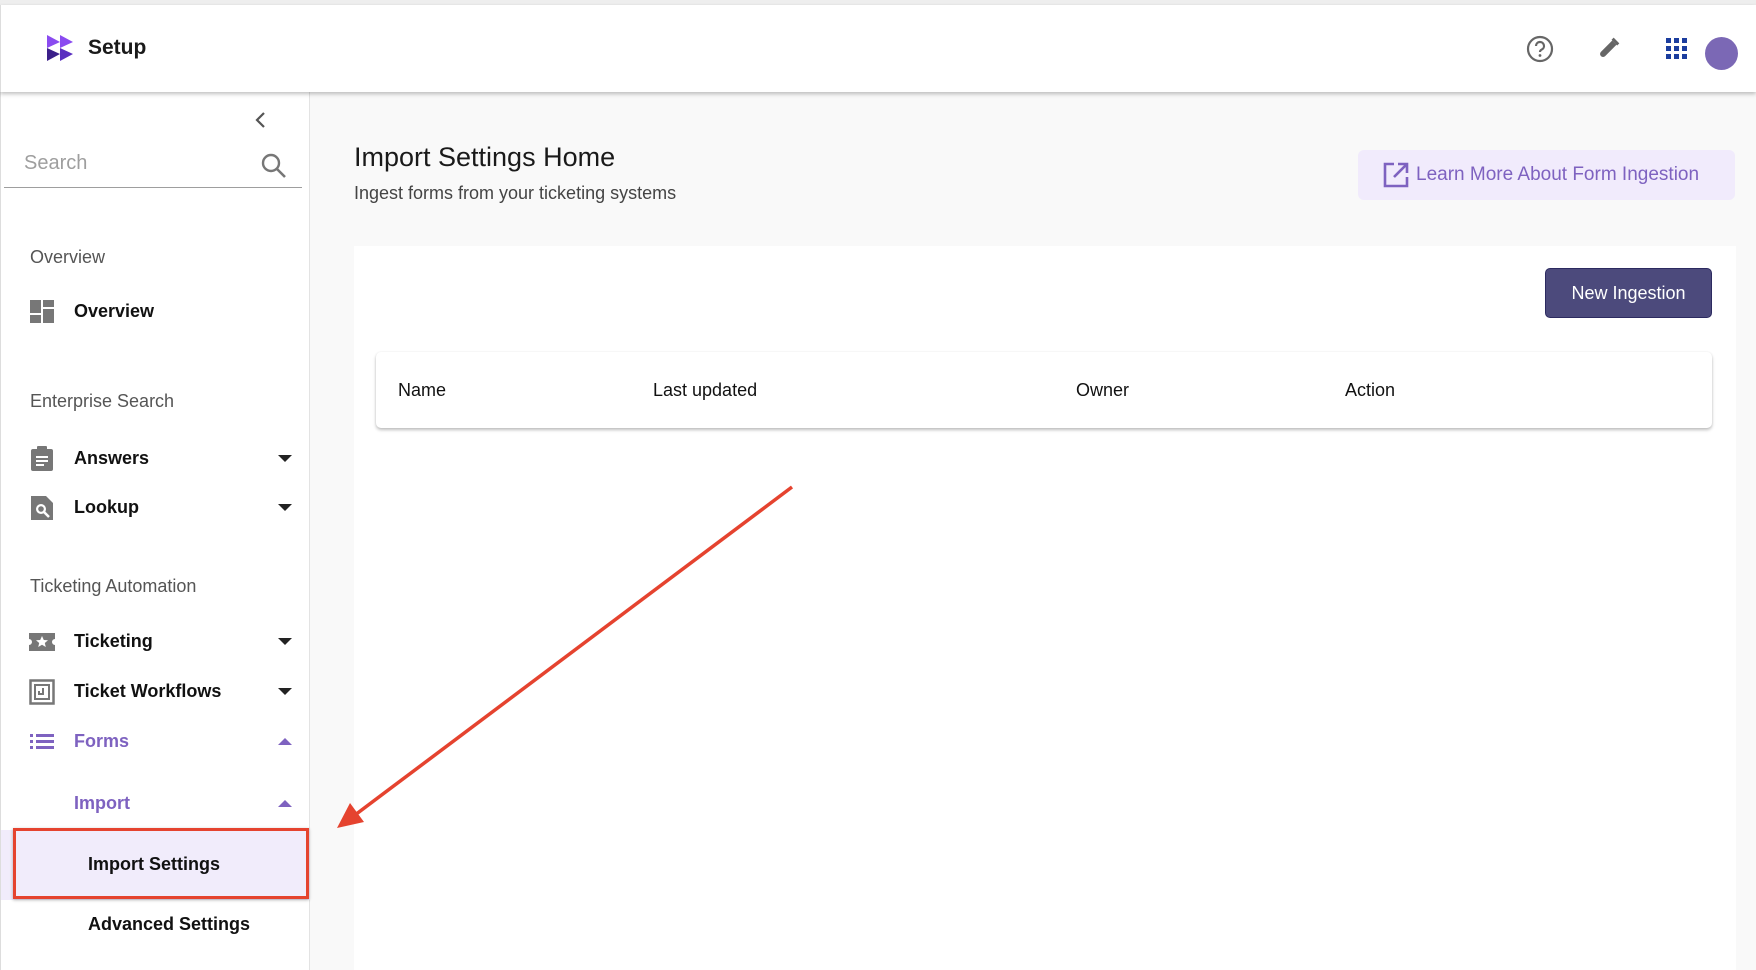 The width and height of the screenshot is (1756, 970). I want to click on sidebar-item-lookup: Lookup, so click(155, 507).